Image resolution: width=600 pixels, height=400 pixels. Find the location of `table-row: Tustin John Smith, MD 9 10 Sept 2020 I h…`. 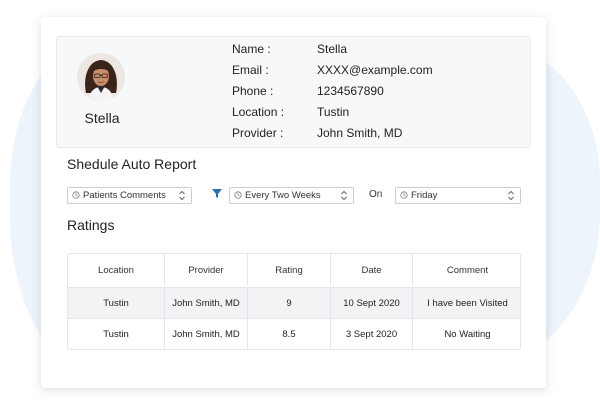

table-row: Tustin John Smith, MD 9 10 Sept 2020 I h… is located at coordinates (294, 302).